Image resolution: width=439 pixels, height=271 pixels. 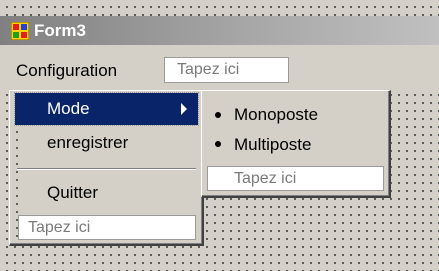 What do you see at coordinates (272, 145) in the screenshot?
I see `submenu-item-multiposte: Multiposte` at bounding box center [272, 145].